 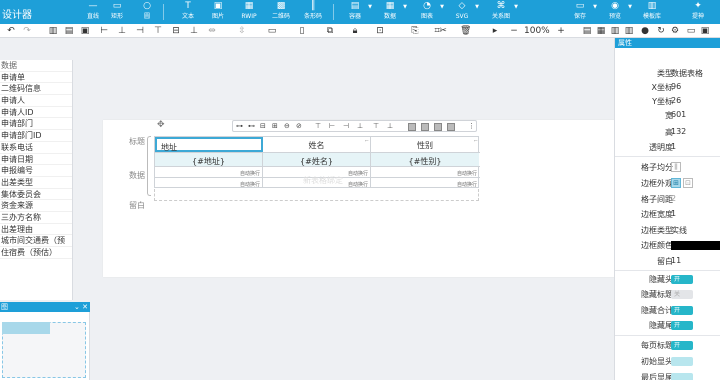 What do you see at coordinates (36, 218) in the screenshot?
I see `field-item: 三办方名称` at bounding box center [36, 218].